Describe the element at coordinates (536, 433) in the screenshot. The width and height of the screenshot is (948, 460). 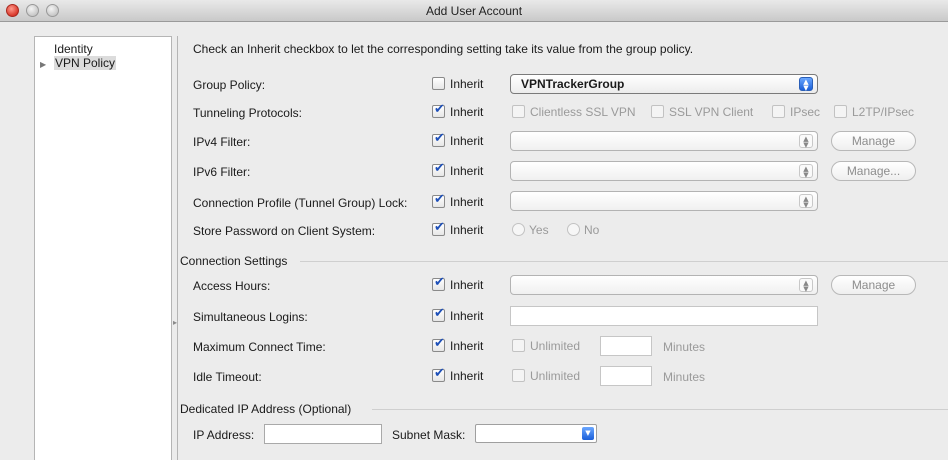
I see `subnet-mask-combo: ▼` at that location.